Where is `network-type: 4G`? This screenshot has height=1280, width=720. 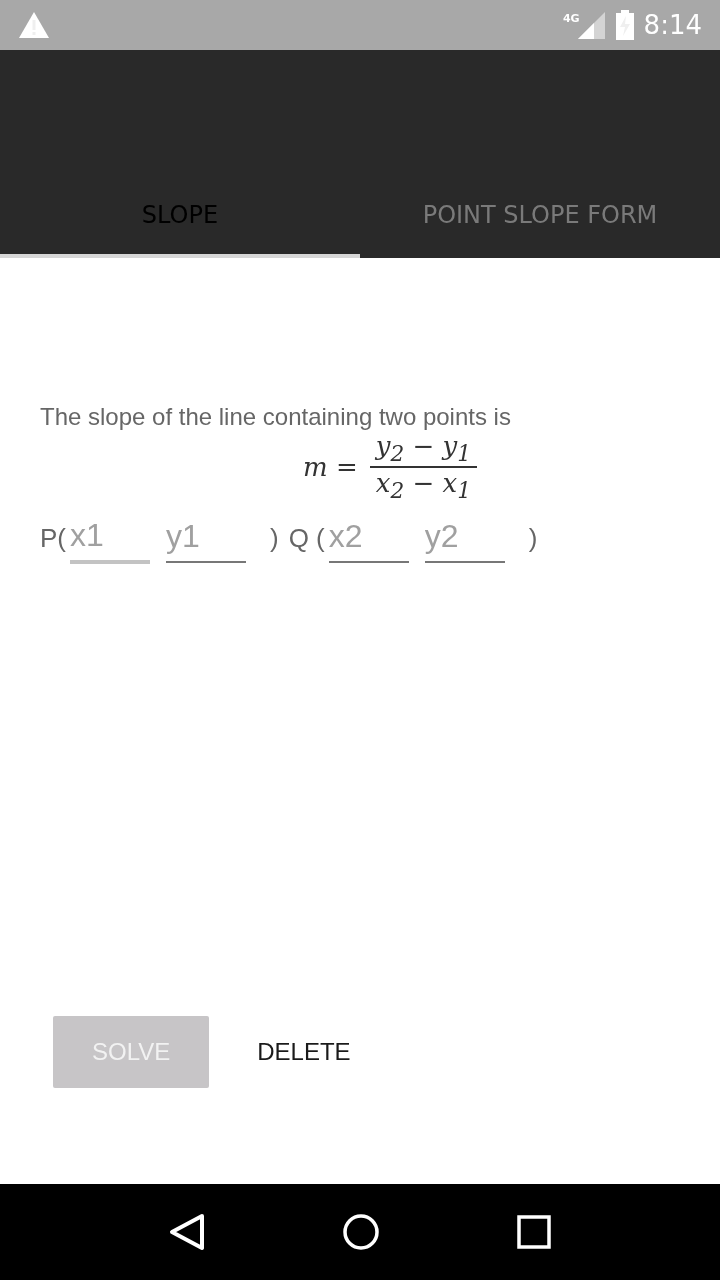 network-type: 4G is located at coordinates (571, 18).